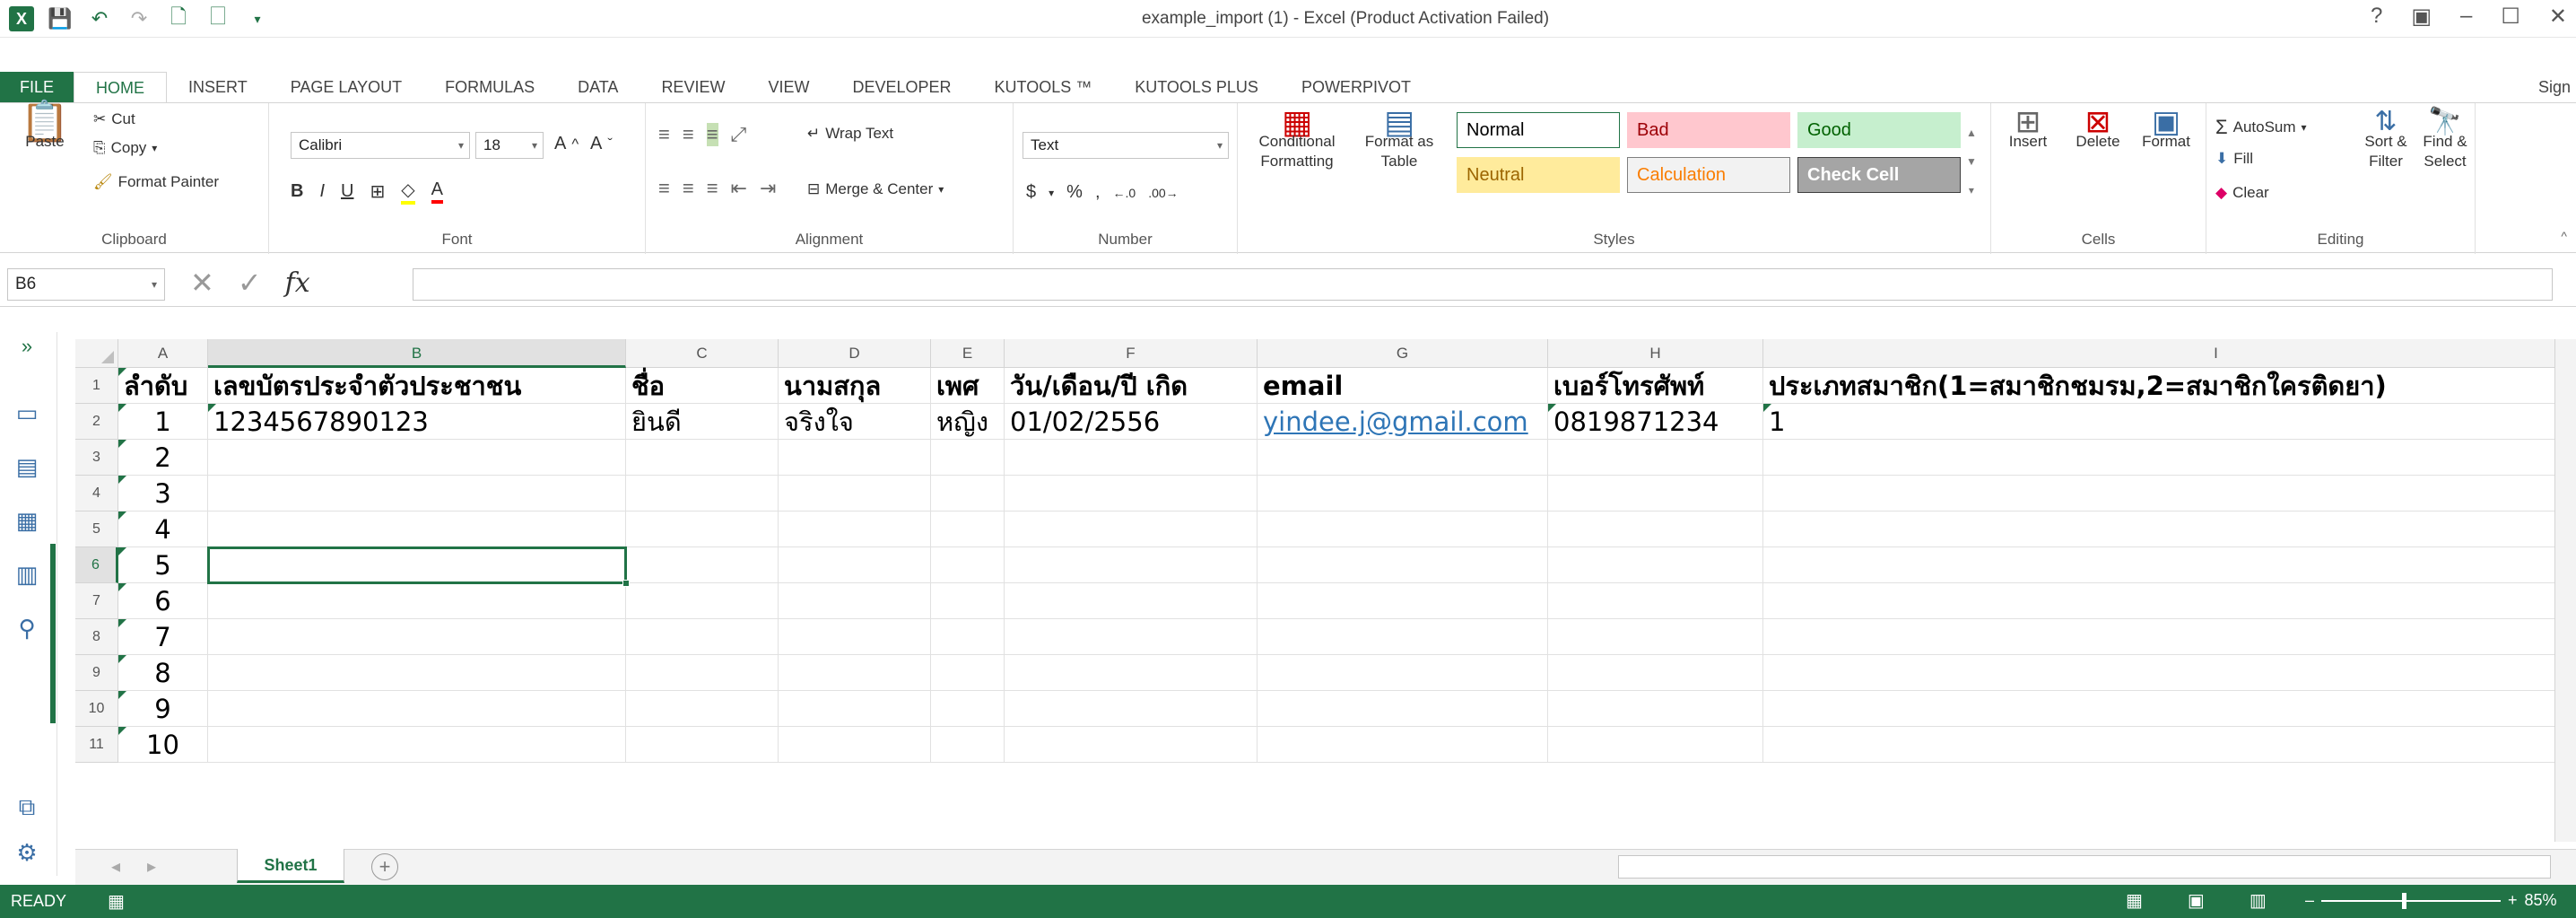 This screenshot has width=2576, height=918. I want to click on redo-icon: ↷, so click(139, 18).